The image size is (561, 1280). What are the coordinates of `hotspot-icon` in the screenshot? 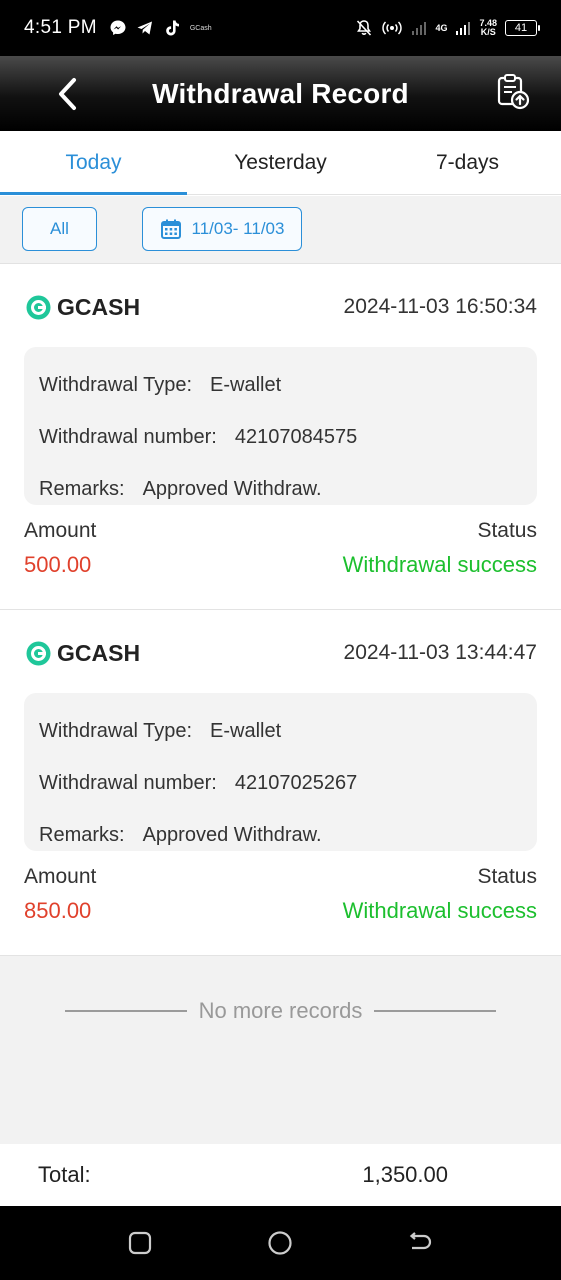 It's located at (392, 28).